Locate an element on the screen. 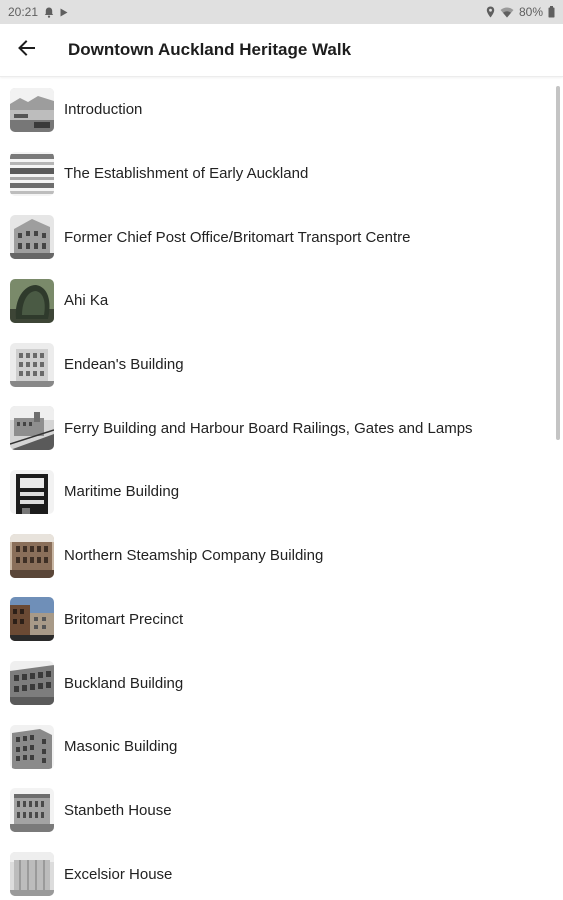 The height and width of the screenshot is (900, 563). list-item-stanbeth-house: Stanbeth House is located at coordinates (281, 811).